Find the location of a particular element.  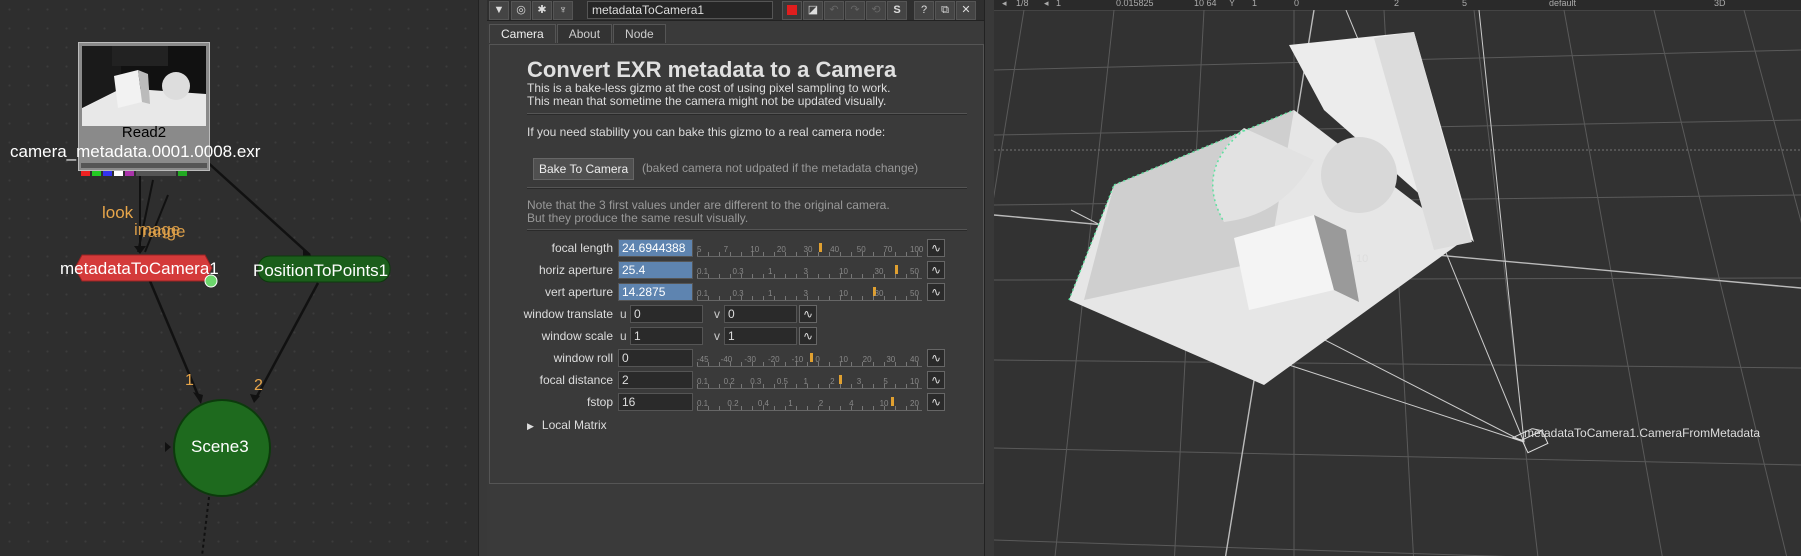

gizmo-title: Convert EXR metadata to a Camera is located at coordinates (712, 69).